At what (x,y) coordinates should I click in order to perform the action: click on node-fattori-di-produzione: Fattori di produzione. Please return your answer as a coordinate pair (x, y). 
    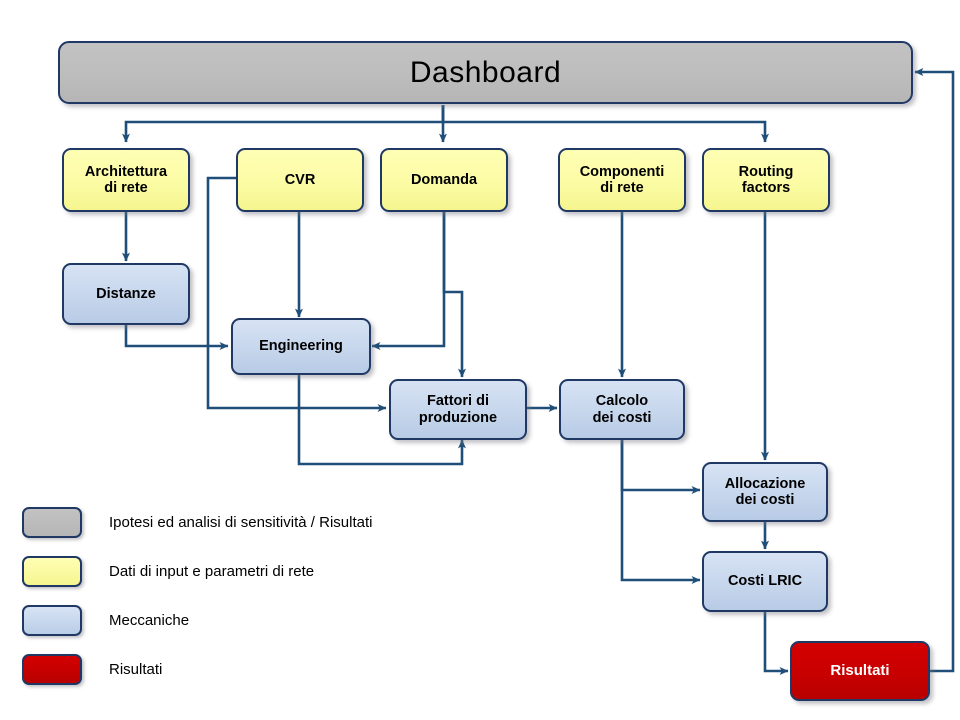
    Looking at the image, I should click on (458, 409).